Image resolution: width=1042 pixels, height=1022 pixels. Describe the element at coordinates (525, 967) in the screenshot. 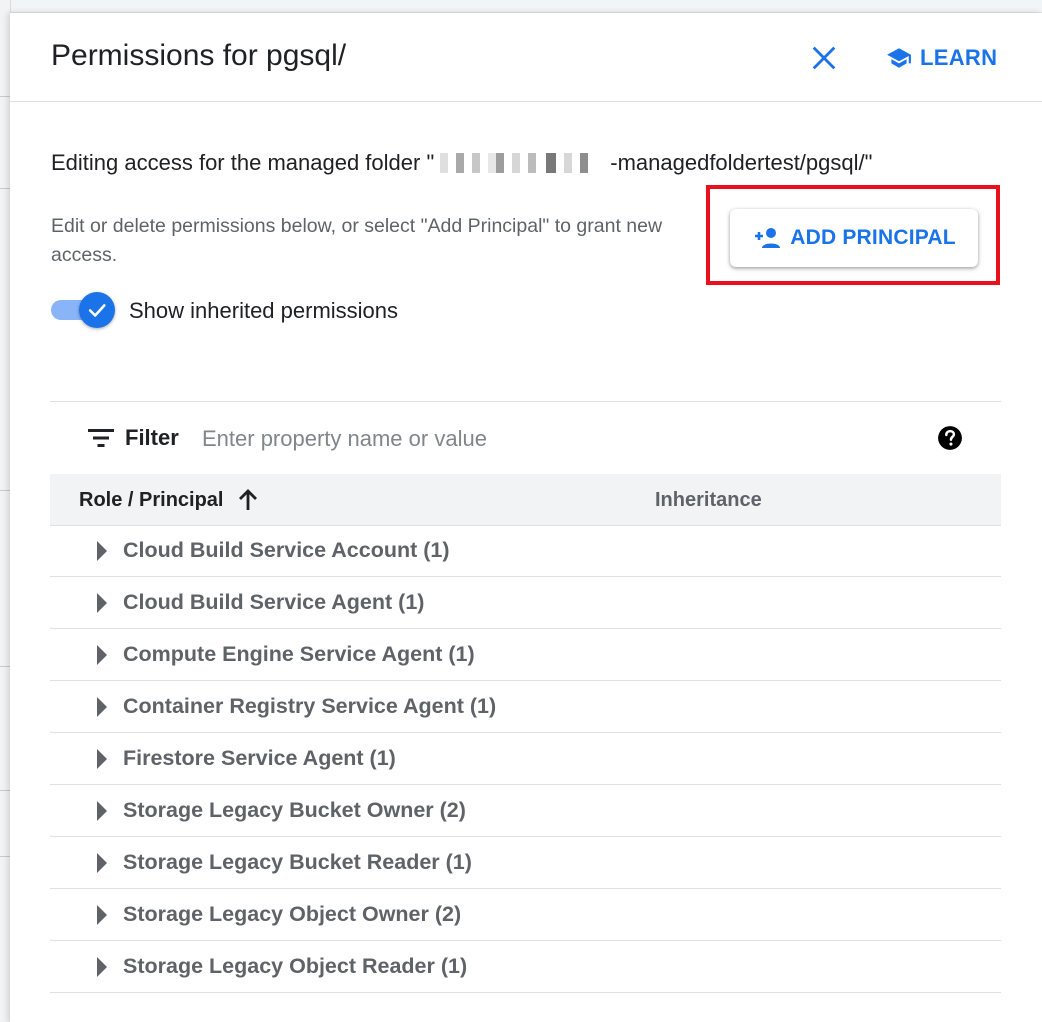

I see `role-row: Storage Legacy Object Reader (1)` at that location.